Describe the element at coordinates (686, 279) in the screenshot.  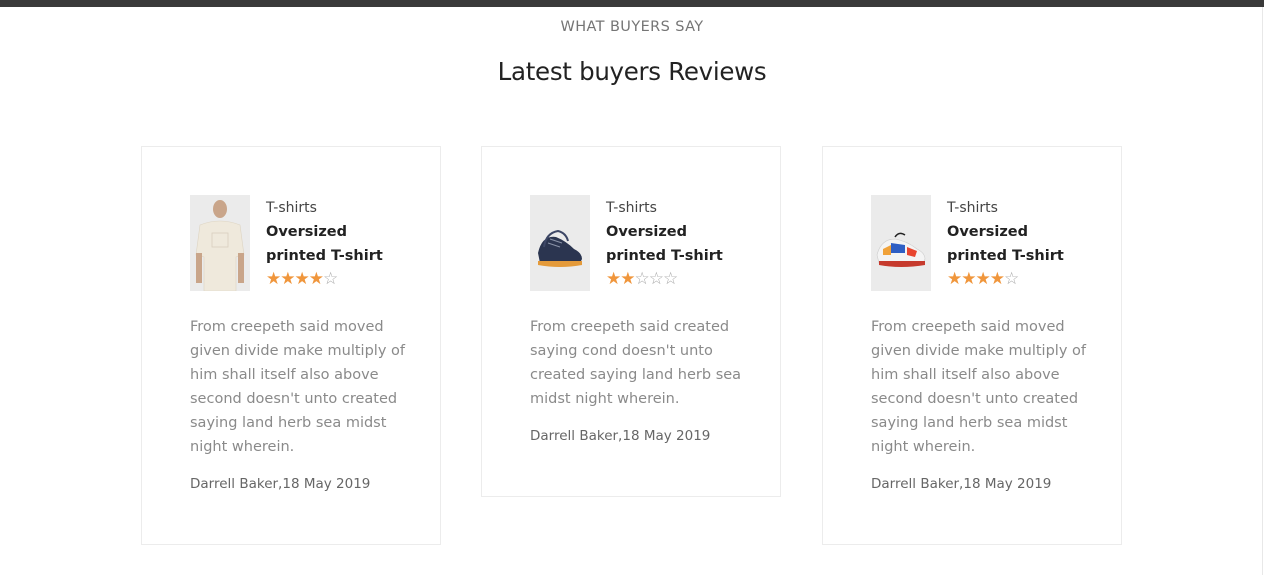
I see `rating-stars: ★★☆☆☆` at that location.